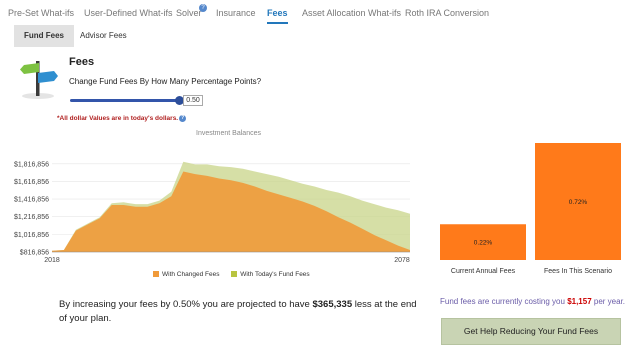 Image resolution: width=628 pixels, height=355 pixels. Describe the element at coordinates (34, 253) in the screenshot. I see `y-tick-label: $816,856` at that location.